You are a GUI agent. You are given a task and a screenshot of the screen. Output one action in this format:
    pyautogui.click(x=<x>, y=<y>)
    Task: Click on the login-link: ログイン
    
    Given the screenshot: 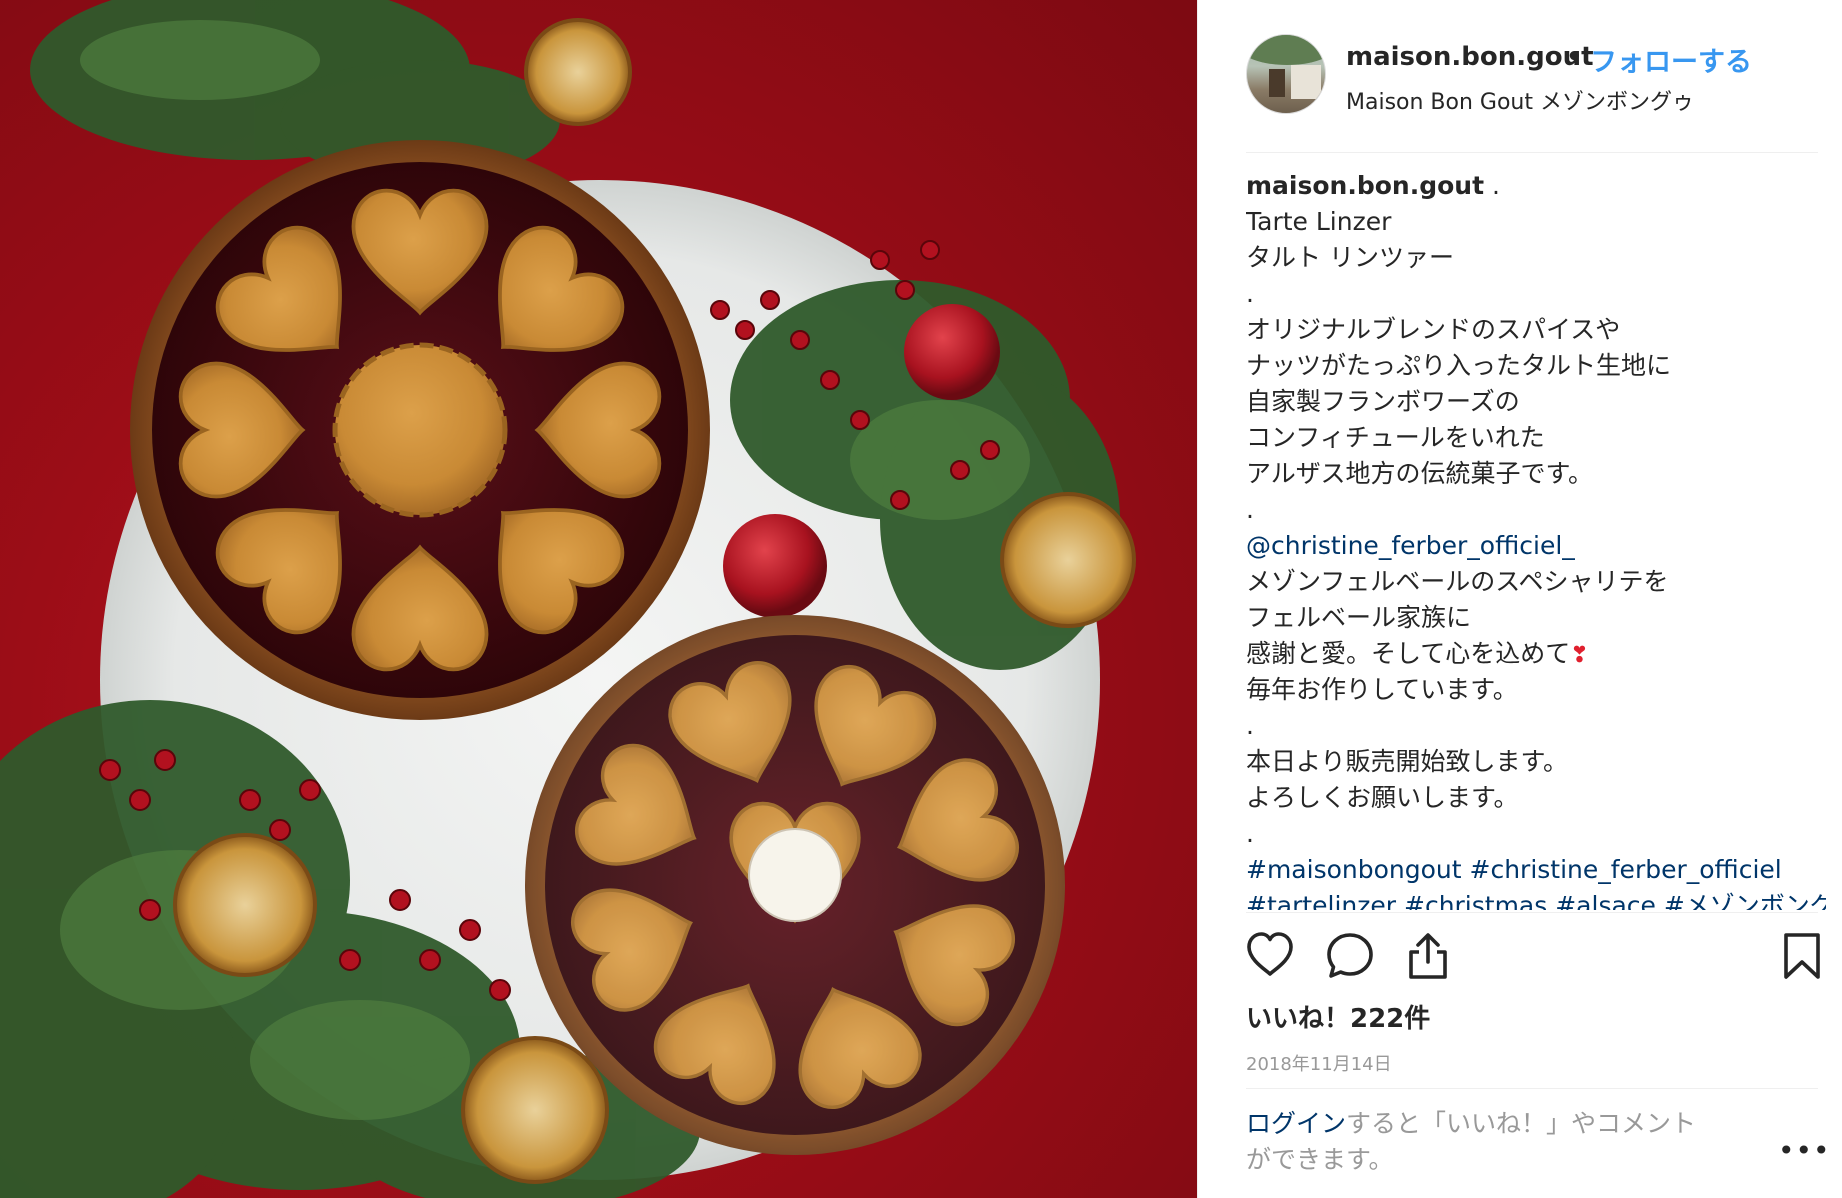 What is the action you would take?
    pyautogui.click(x=1296, y=1123)
    